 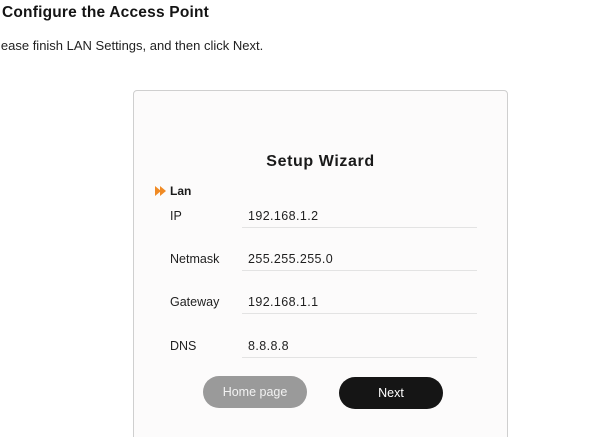 I want to click on ip-label: IP, so click(x=176, y=216).